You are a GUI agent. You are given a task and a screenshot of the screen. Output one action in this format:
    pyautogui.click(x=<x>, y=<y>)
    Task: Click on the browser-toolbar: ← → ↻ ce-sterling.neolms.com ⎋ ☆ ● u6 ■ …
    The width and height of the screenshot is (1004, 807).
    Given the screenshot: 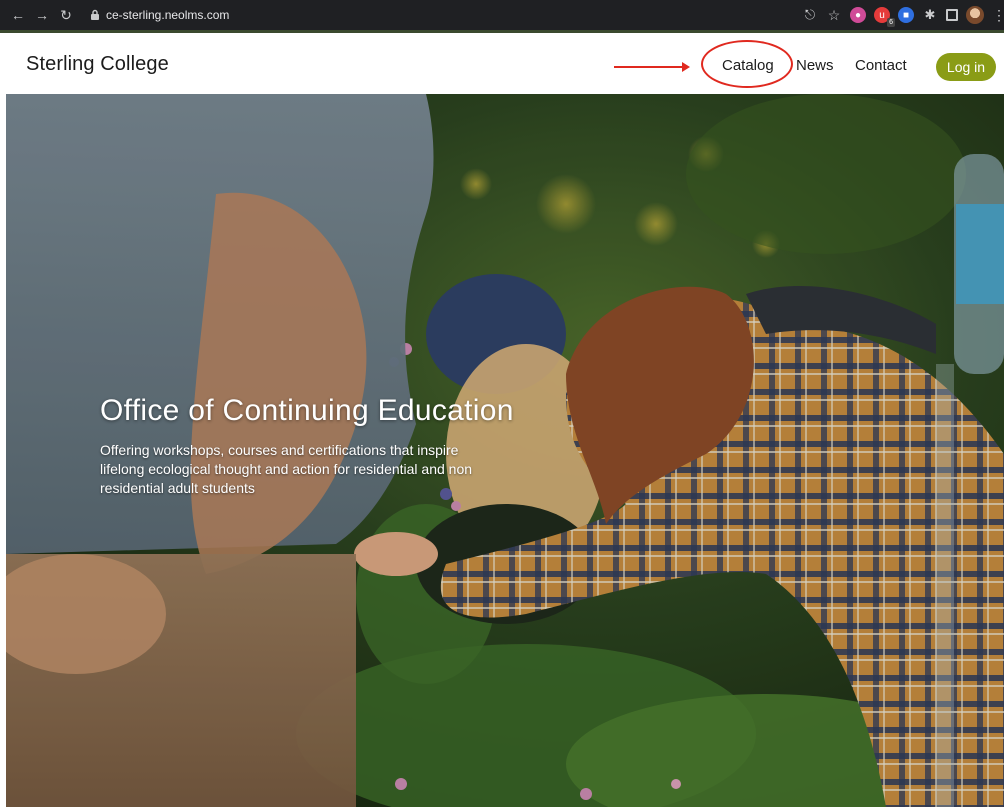 What is the action you would take?
    pyautogui.click(x=502, y=15)
    